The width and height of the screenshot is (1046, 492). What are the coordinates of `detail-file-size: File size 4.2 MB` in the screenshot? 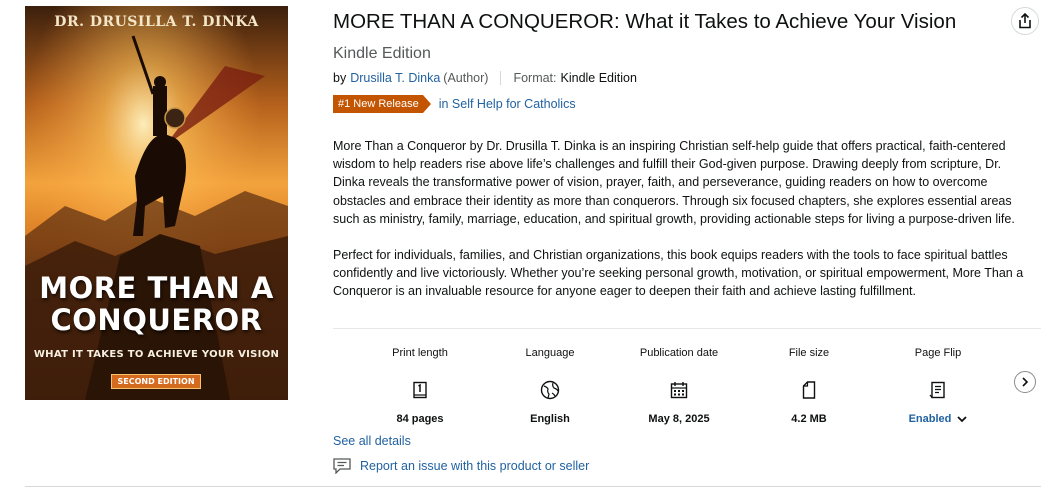 It's located at (809, 386).